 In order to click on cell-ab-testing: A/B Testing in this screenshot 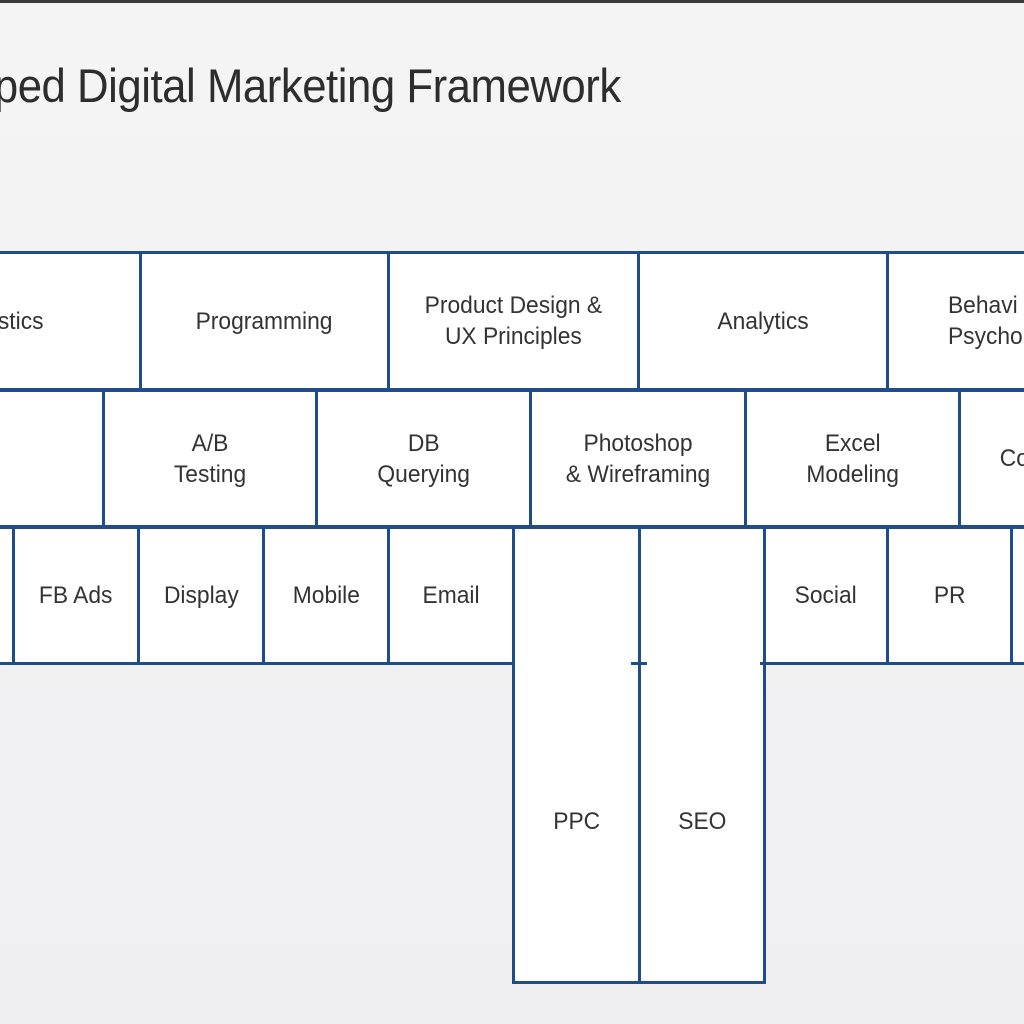, I will do `click(210, 458)`.